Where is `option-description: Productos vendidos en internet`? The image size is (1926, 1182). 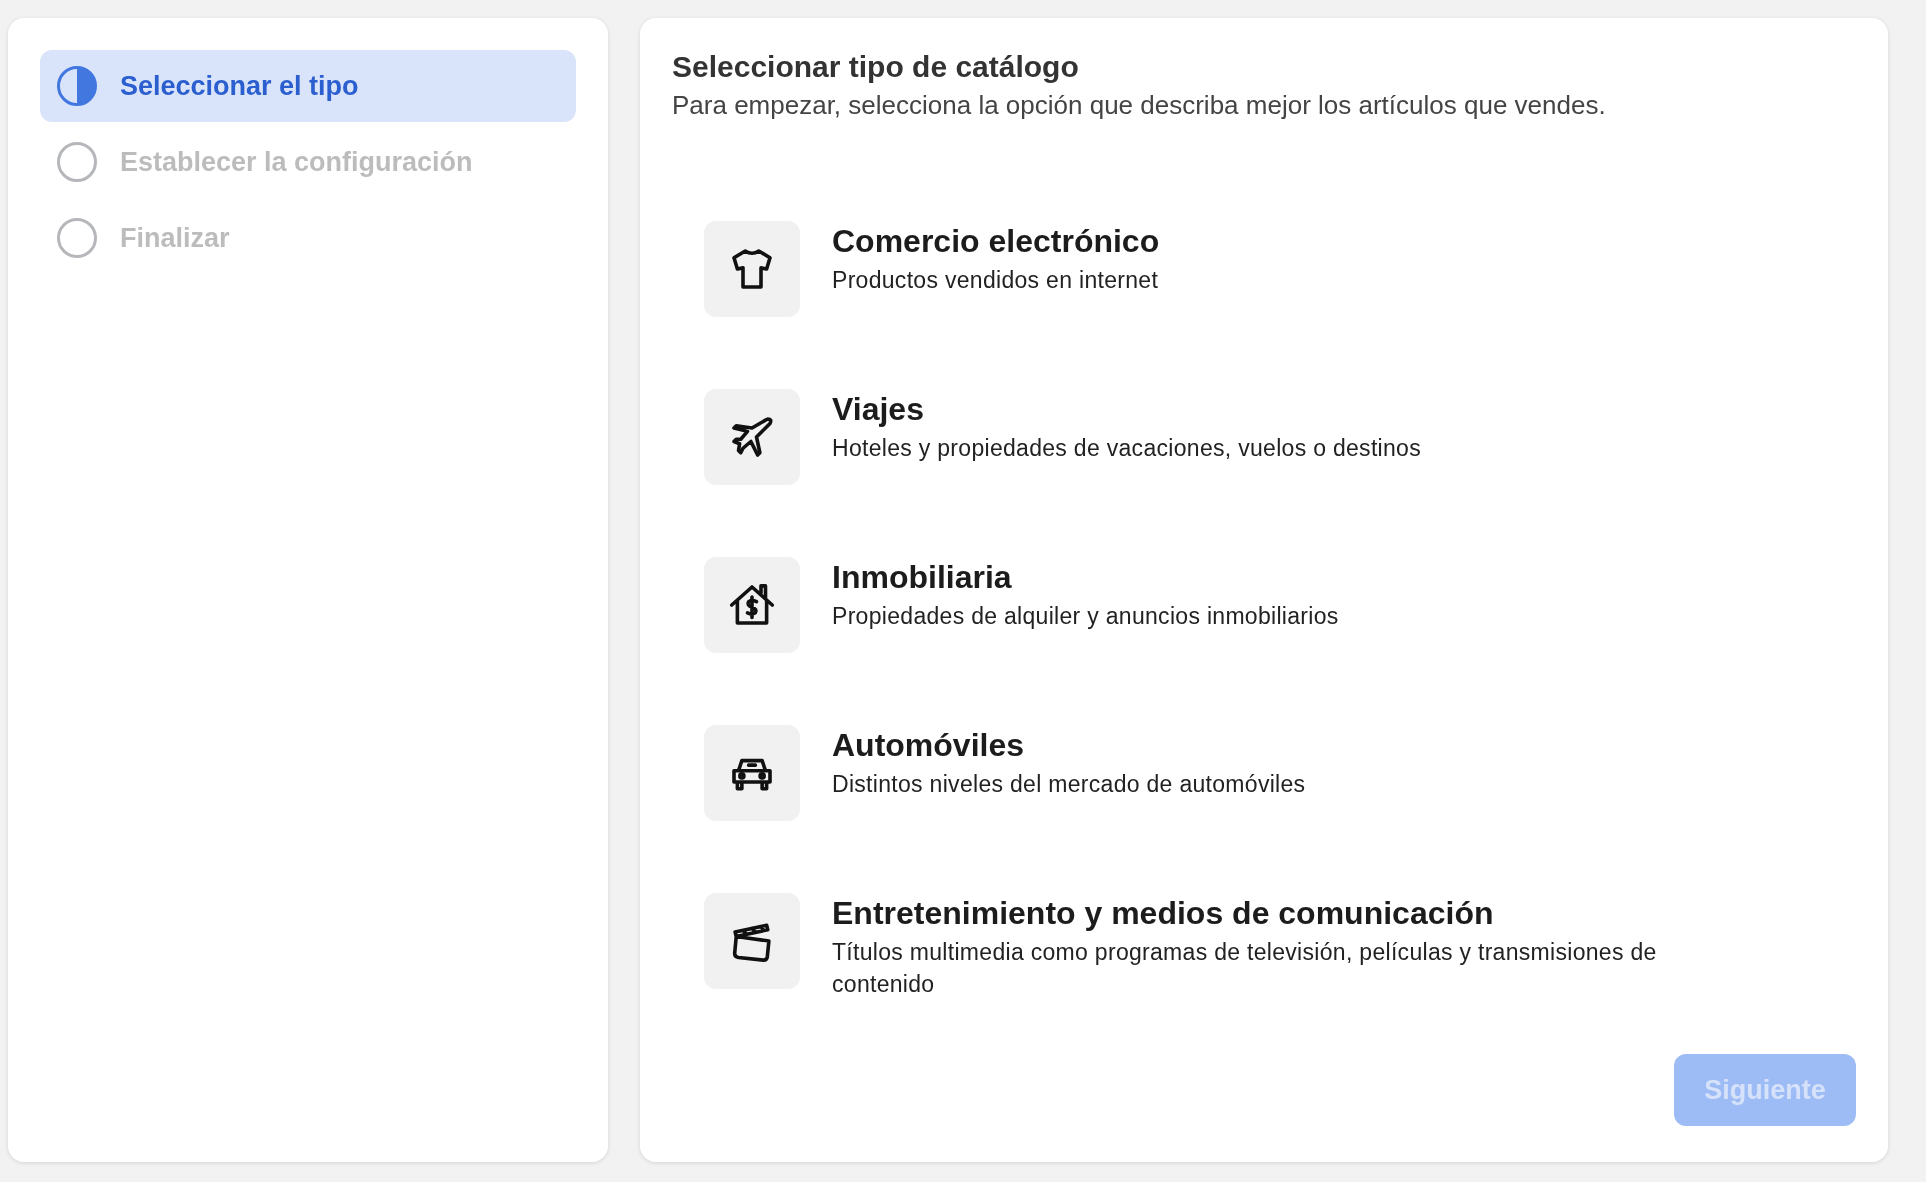
option-description: Productos vendidos en internet is located at coordinates (996, 280).